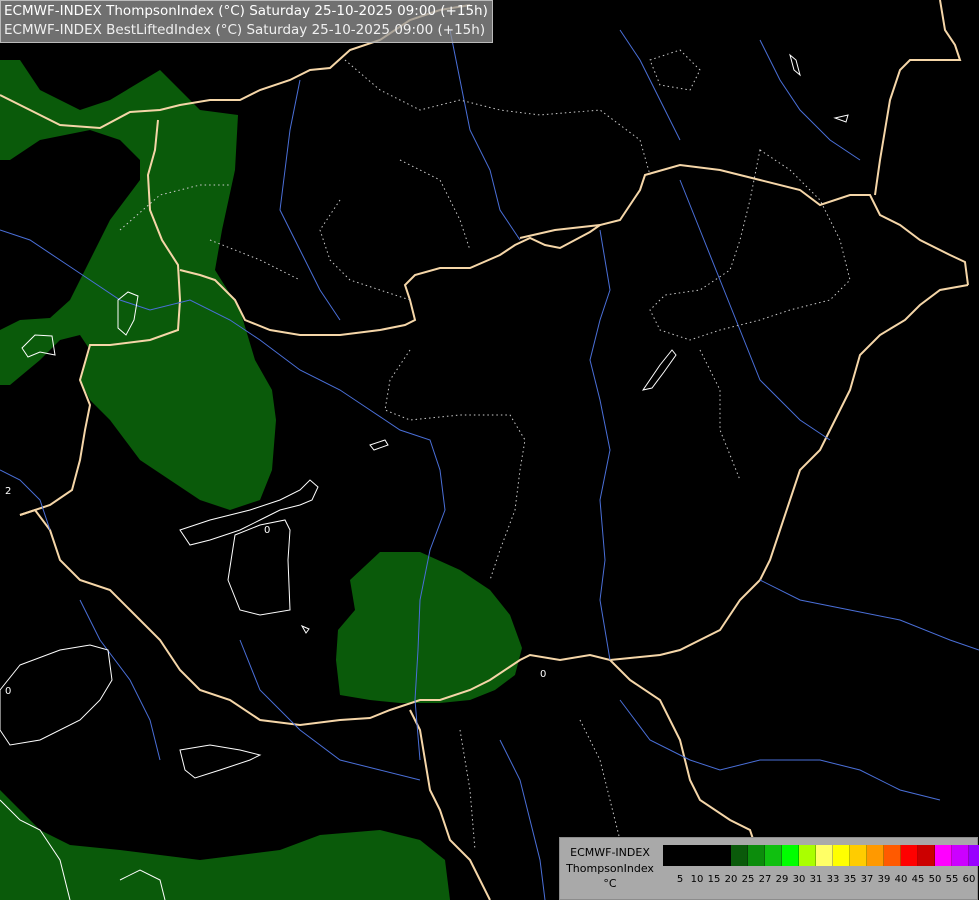  I want to click on legend-tick-label: 20, so click(731, 879).